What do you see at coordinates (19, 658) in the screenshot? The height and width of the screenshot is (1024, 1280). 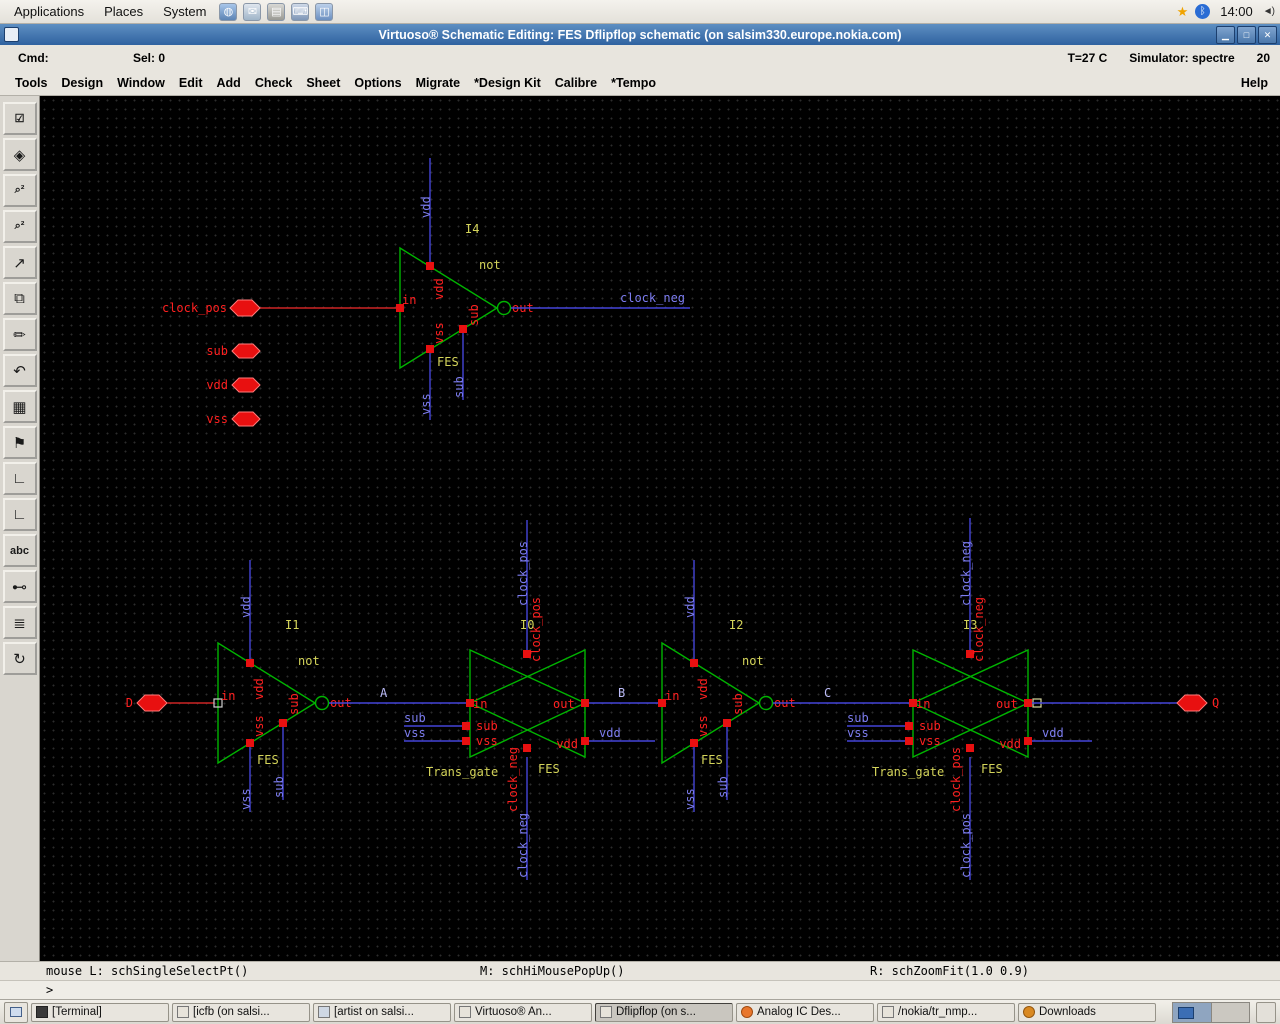 I see `repeat-icon: ↻` at bounding box center [19, 658].